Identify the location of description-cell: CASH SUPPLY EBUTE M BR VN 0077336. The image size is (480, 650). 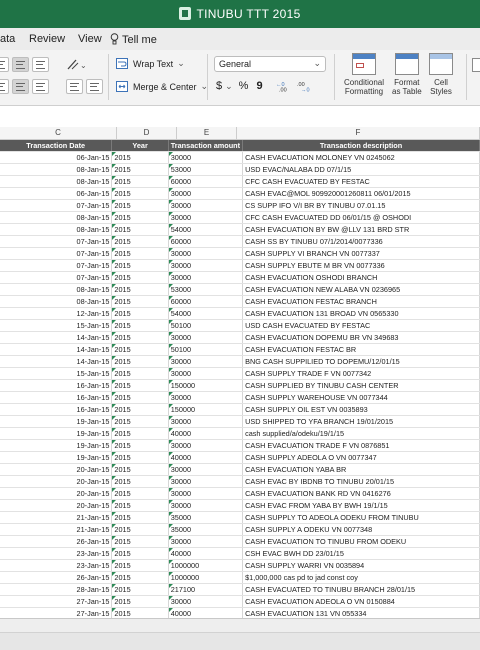
(361, 266).